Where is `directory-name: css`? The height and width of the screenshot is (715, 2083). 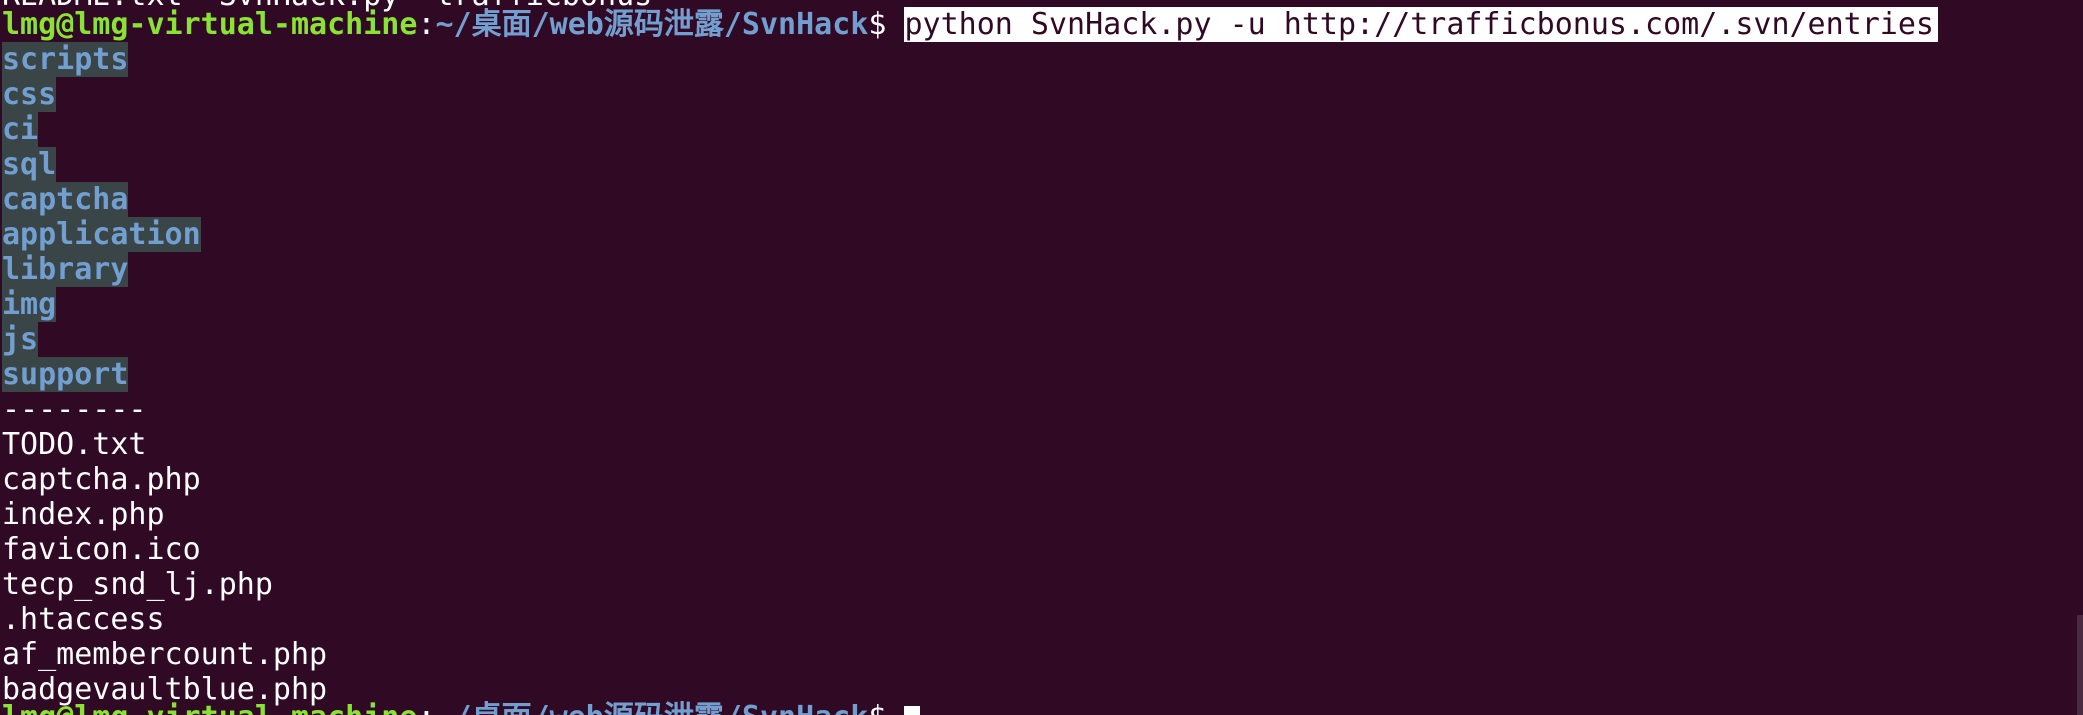 directory-name: css is located at coordinates (29, 94).